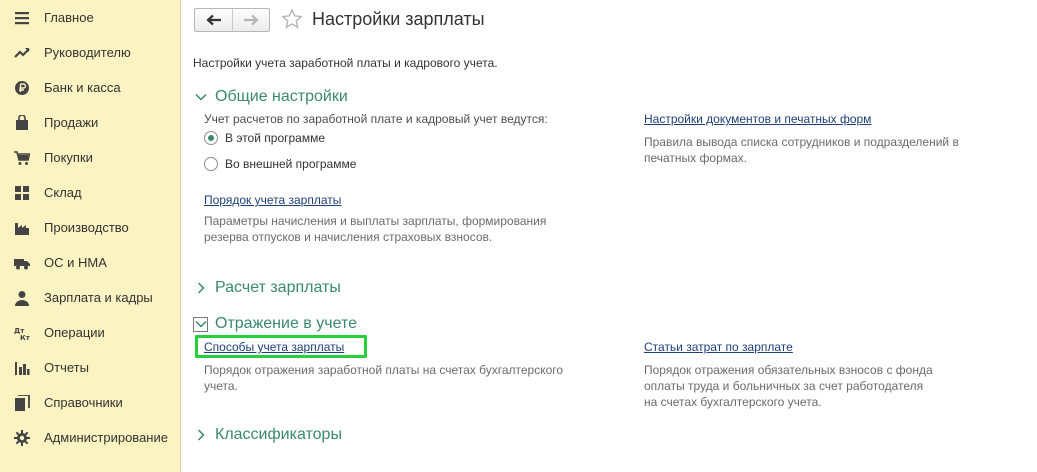 The width and height of the screenshot is (1037, 472). I want to click on sidebar-item-label: Продажи, so click(71, 122).